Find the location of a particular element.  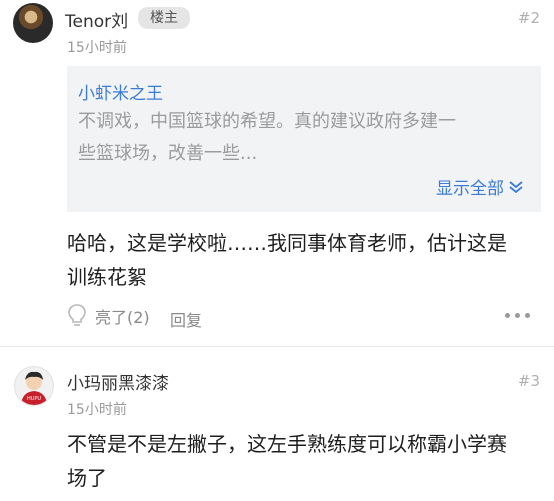

avatar: HUPU is located at coordinates (34, 386).